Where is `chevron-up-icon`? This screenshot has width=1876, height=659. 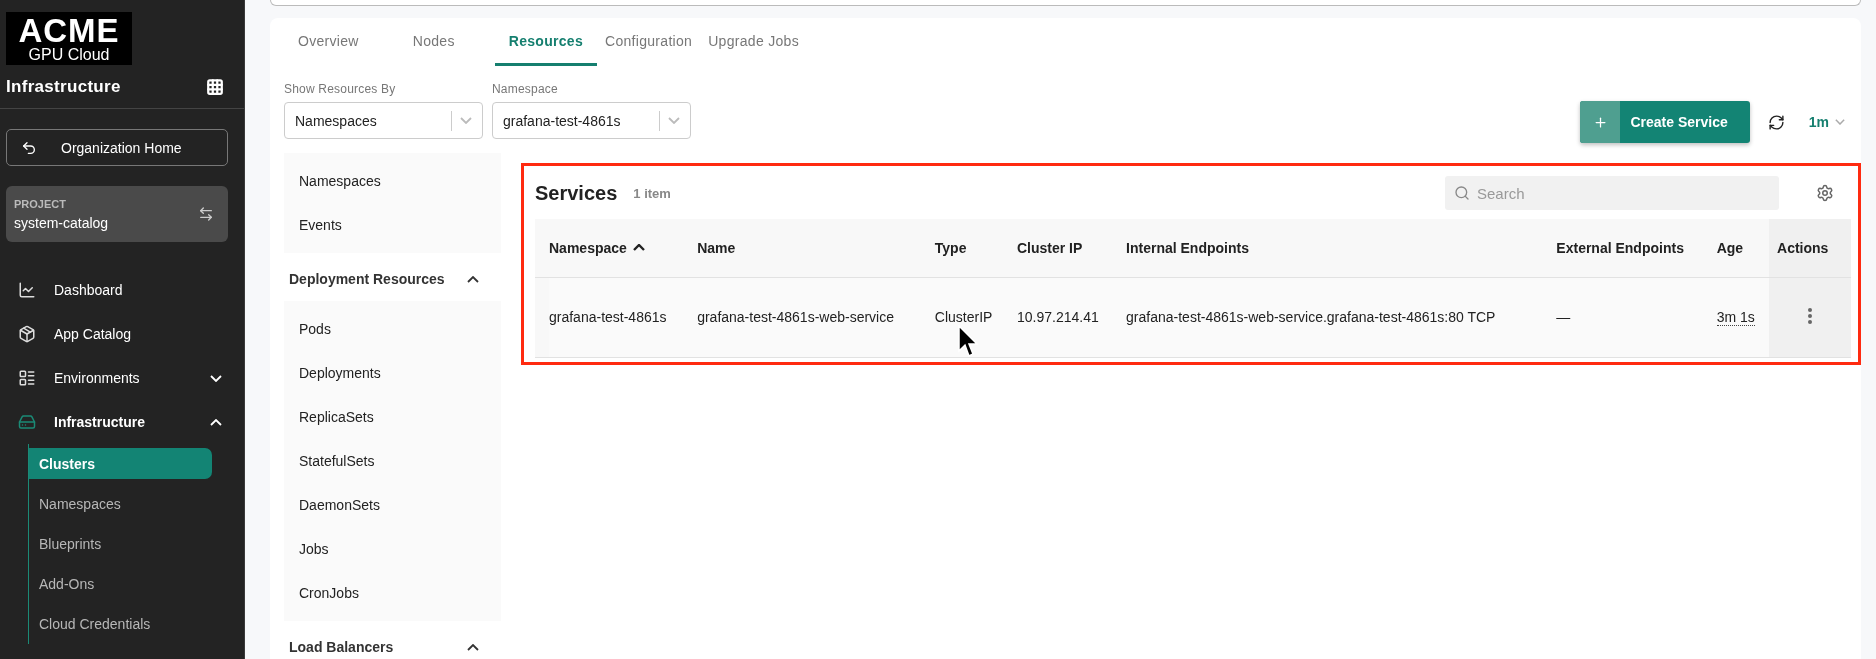 chevron-up-icon is located at coordinates (216, 422).